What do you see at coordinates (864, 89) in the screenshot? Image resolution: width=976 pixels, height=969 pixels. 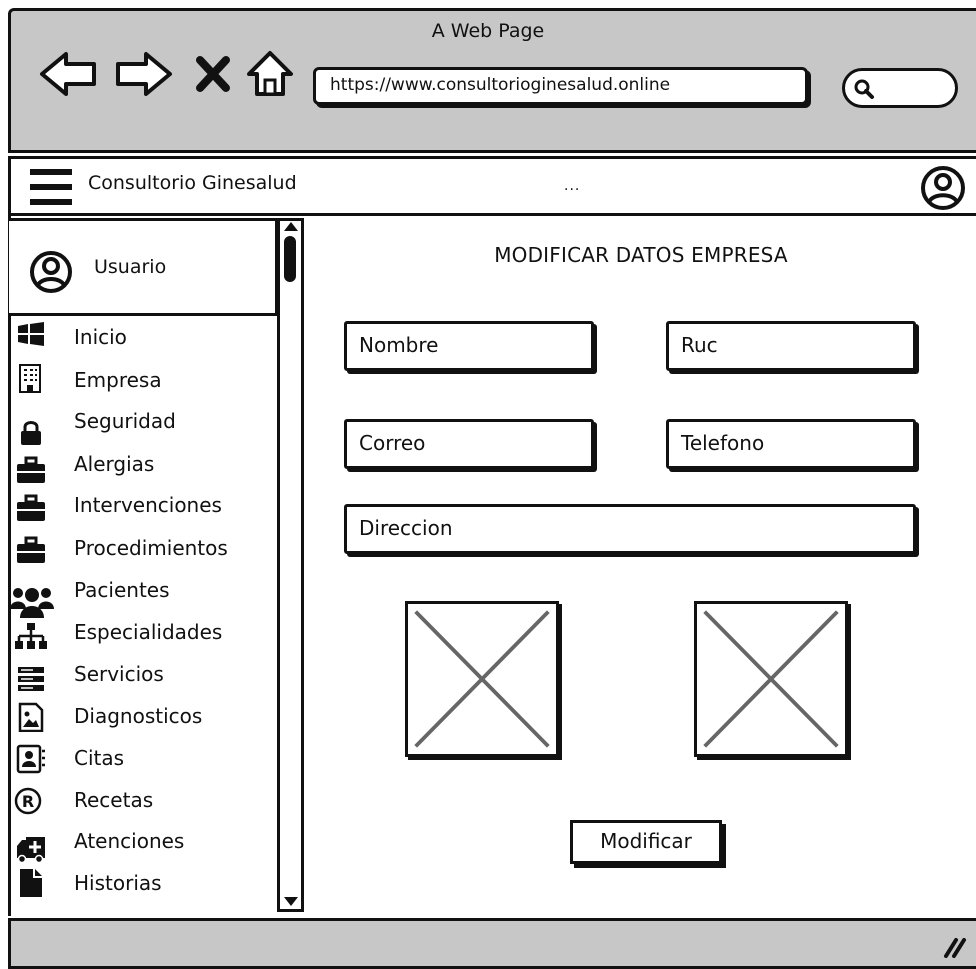 I see `search-icon` at bounding box center [864, 89].